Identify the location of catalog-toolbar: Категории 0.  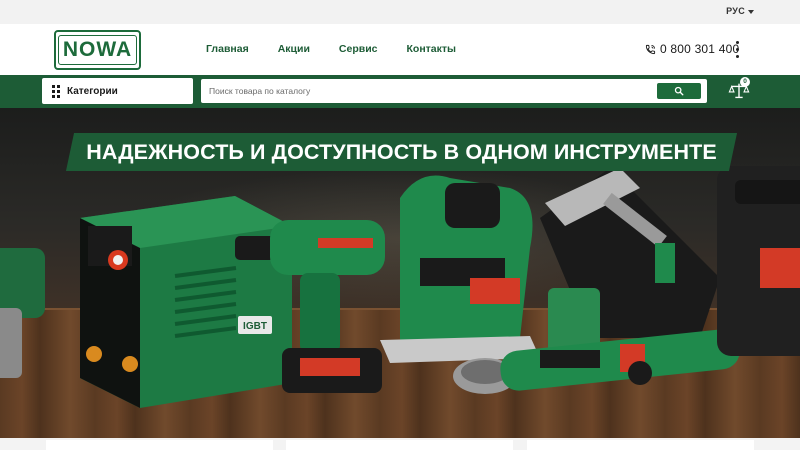
(400, 91).